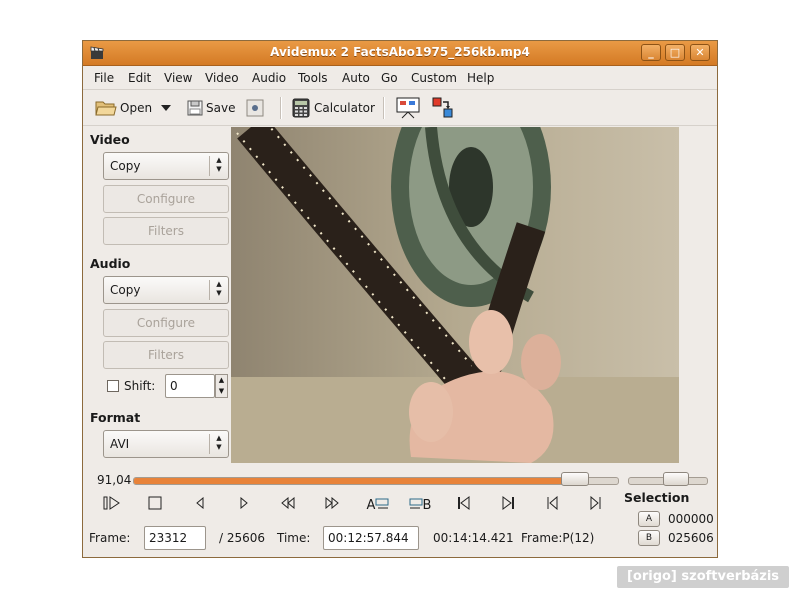 This screenshot has height=600, width=800. I want to click on audio-filters-button: Filters, so click(166, 355).